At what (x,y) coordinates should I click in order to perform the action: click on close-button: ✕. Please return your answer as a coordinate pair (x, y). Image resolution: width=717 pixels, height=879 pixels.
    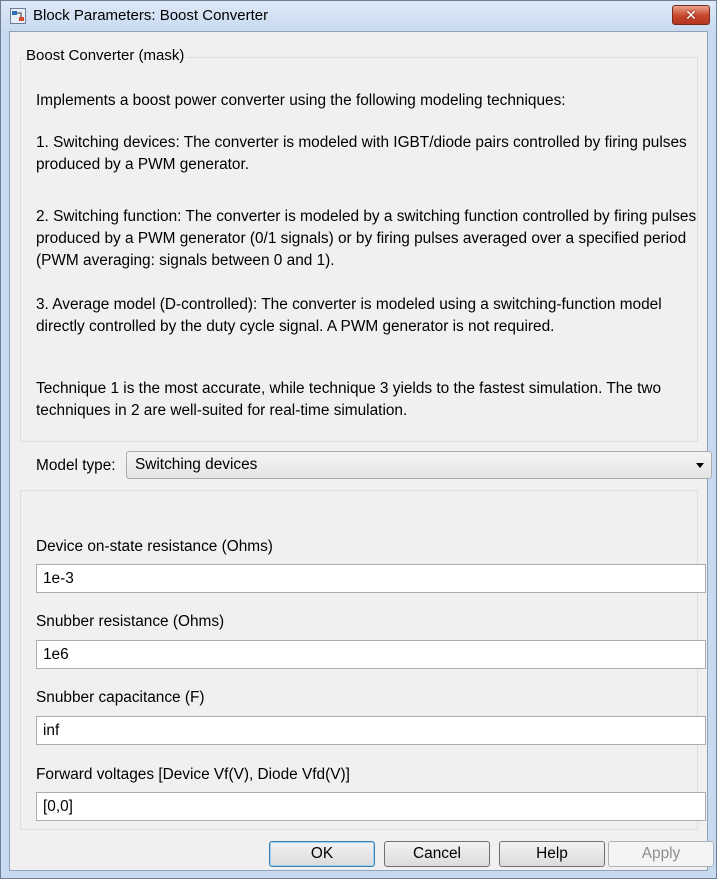
    Looking at the image, I should click on (691, 15).